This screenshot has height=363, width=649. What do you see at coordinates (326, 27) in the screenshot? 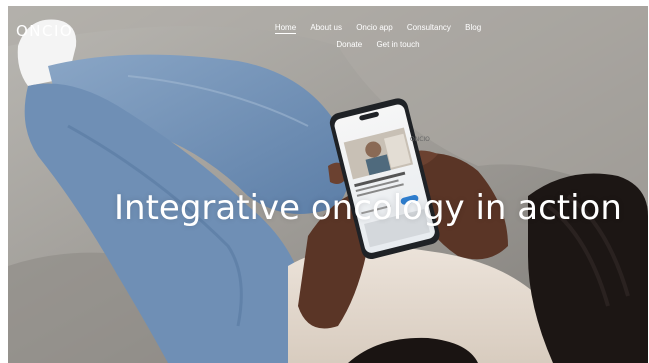
I see `nav-about-us: About us` at bounding box center [326, 27].